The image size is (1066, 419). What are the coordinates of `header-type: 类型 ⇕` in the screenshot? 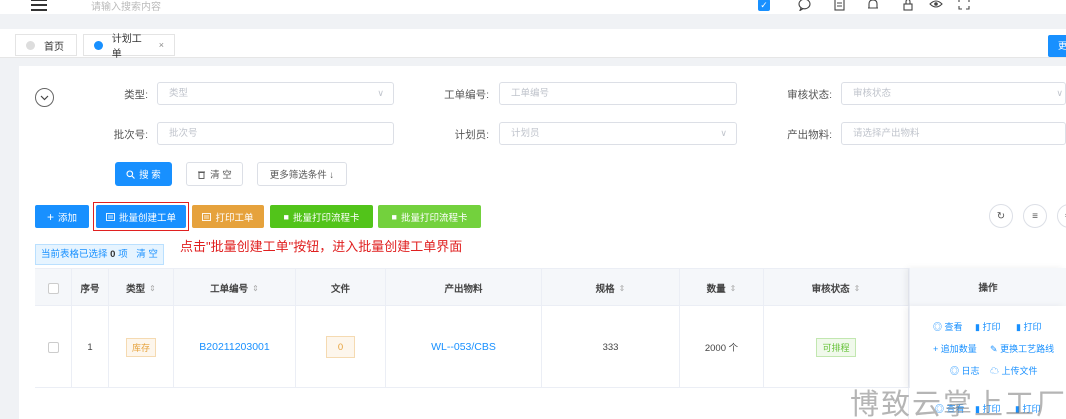 It's located at (141, 288).